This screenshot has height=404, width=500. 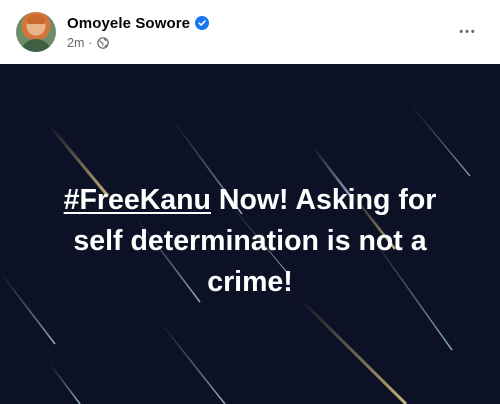 What do you see at coordinates (128, 23) in the screenshot?
I see `author-name: Omoyele Sowore` at bounding box center [128, 23].